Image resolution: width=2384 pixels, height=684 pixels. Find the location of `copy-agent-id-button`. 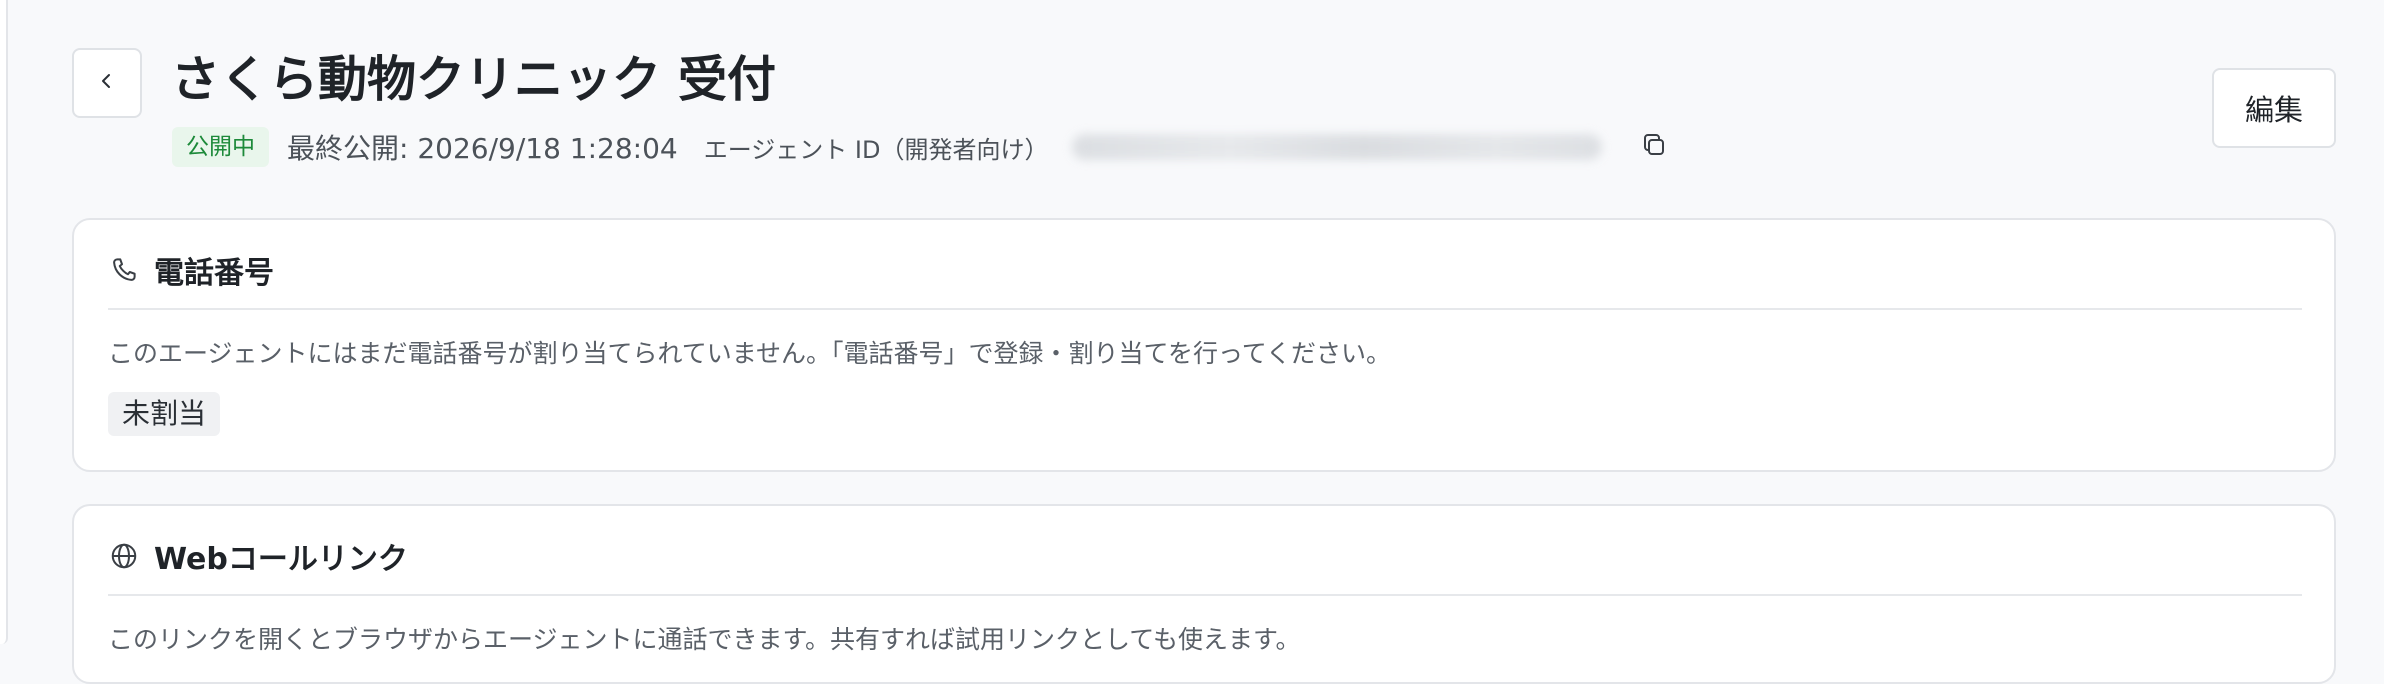

copy-agent-id-button is located at coordinates (1654, 147).